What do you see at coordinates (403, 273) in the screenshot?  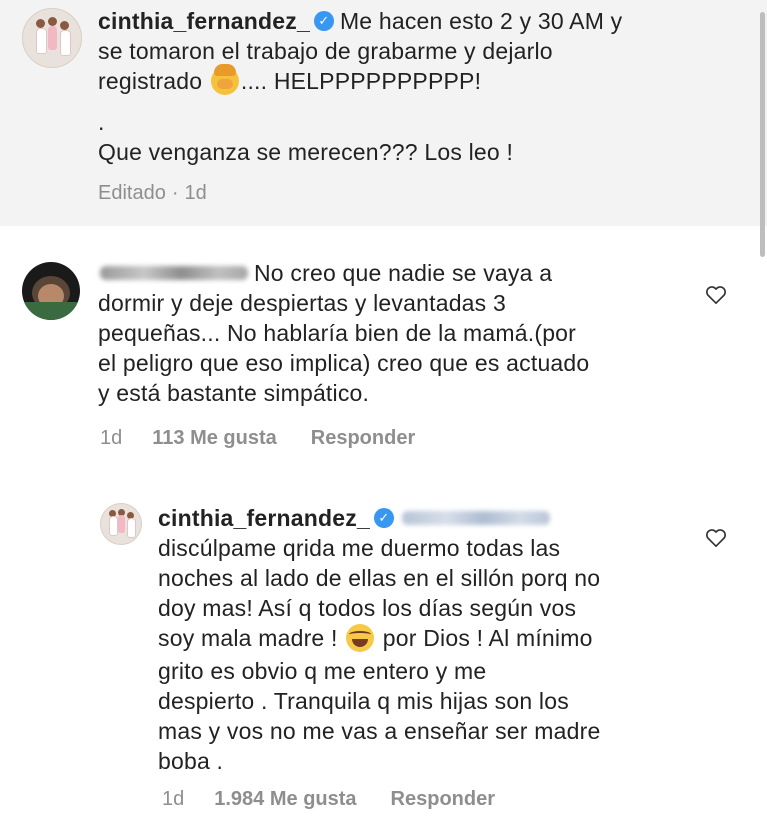 I see `comment-line-1: No creo que nadie se vaya a` at bounding box center [403, 273].